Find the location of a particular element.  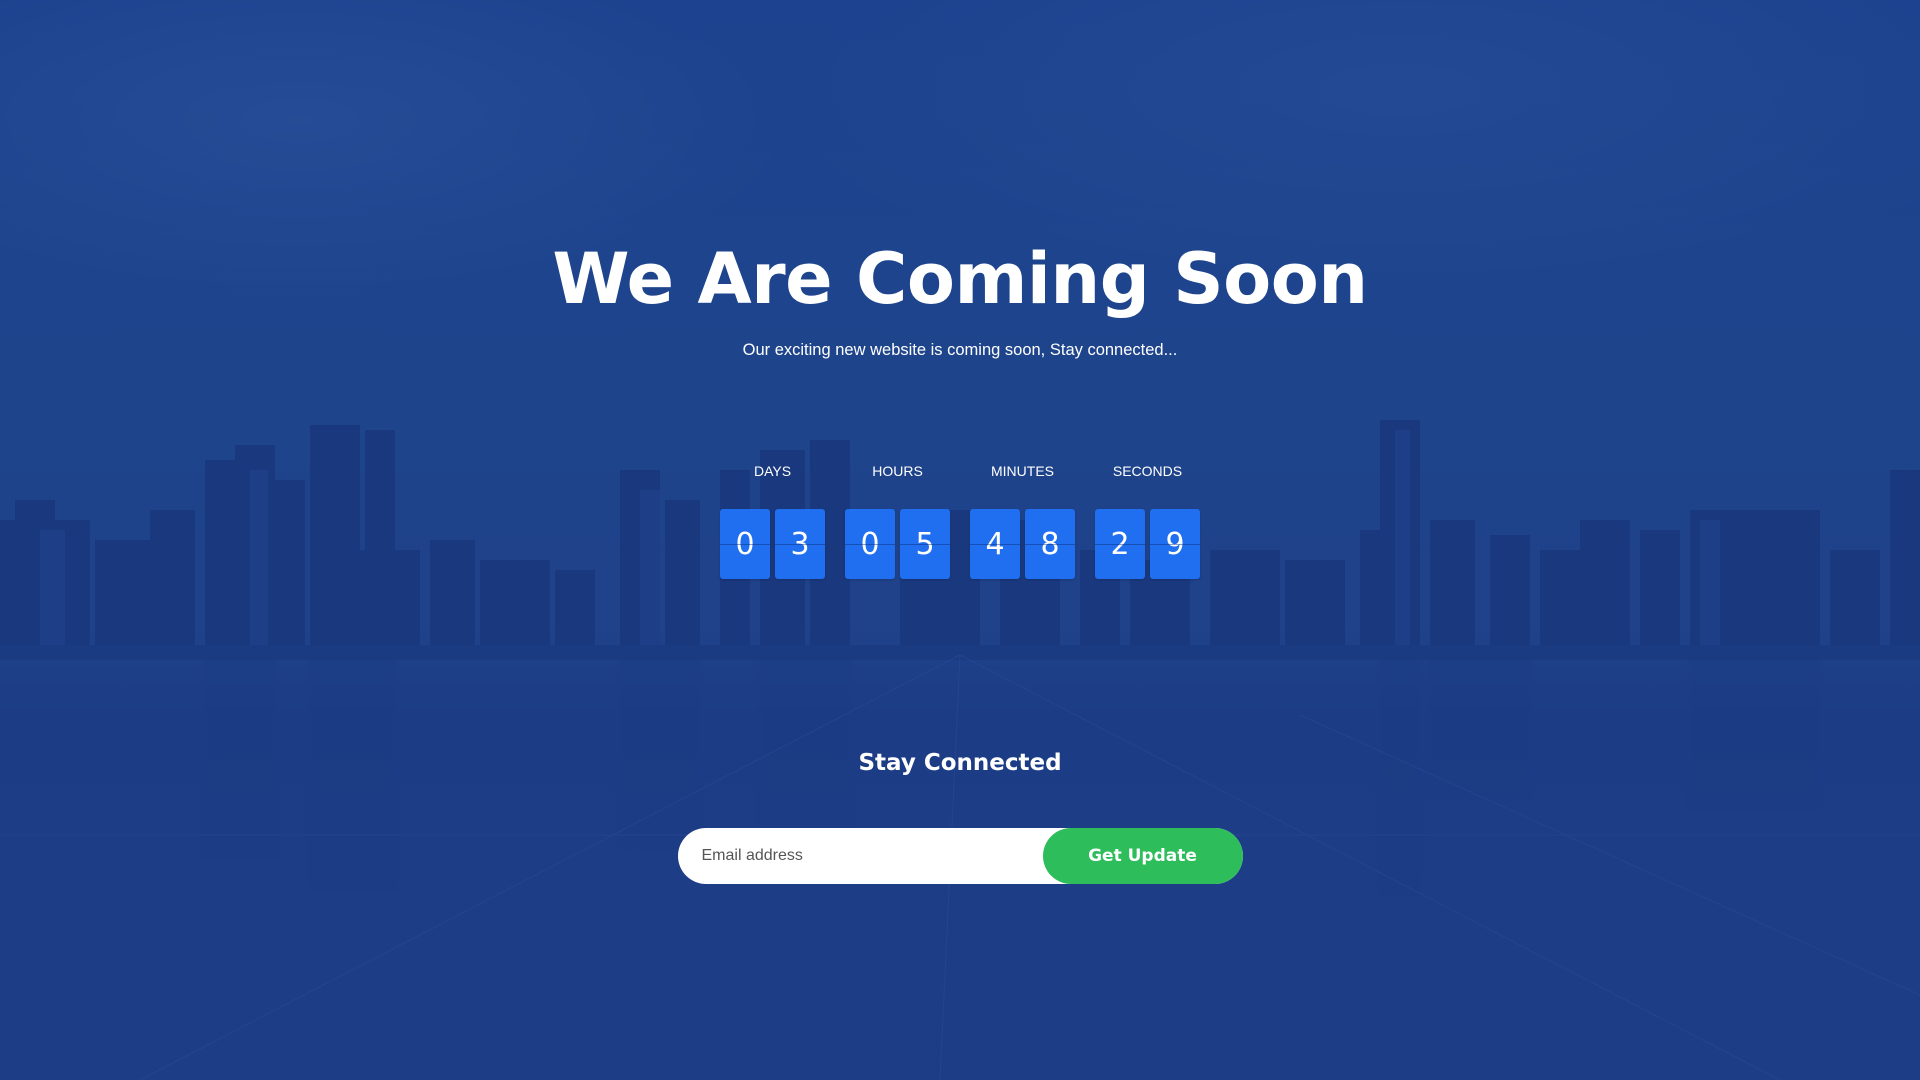

countdown-digit: 3 is located at coordinates (800, 544).